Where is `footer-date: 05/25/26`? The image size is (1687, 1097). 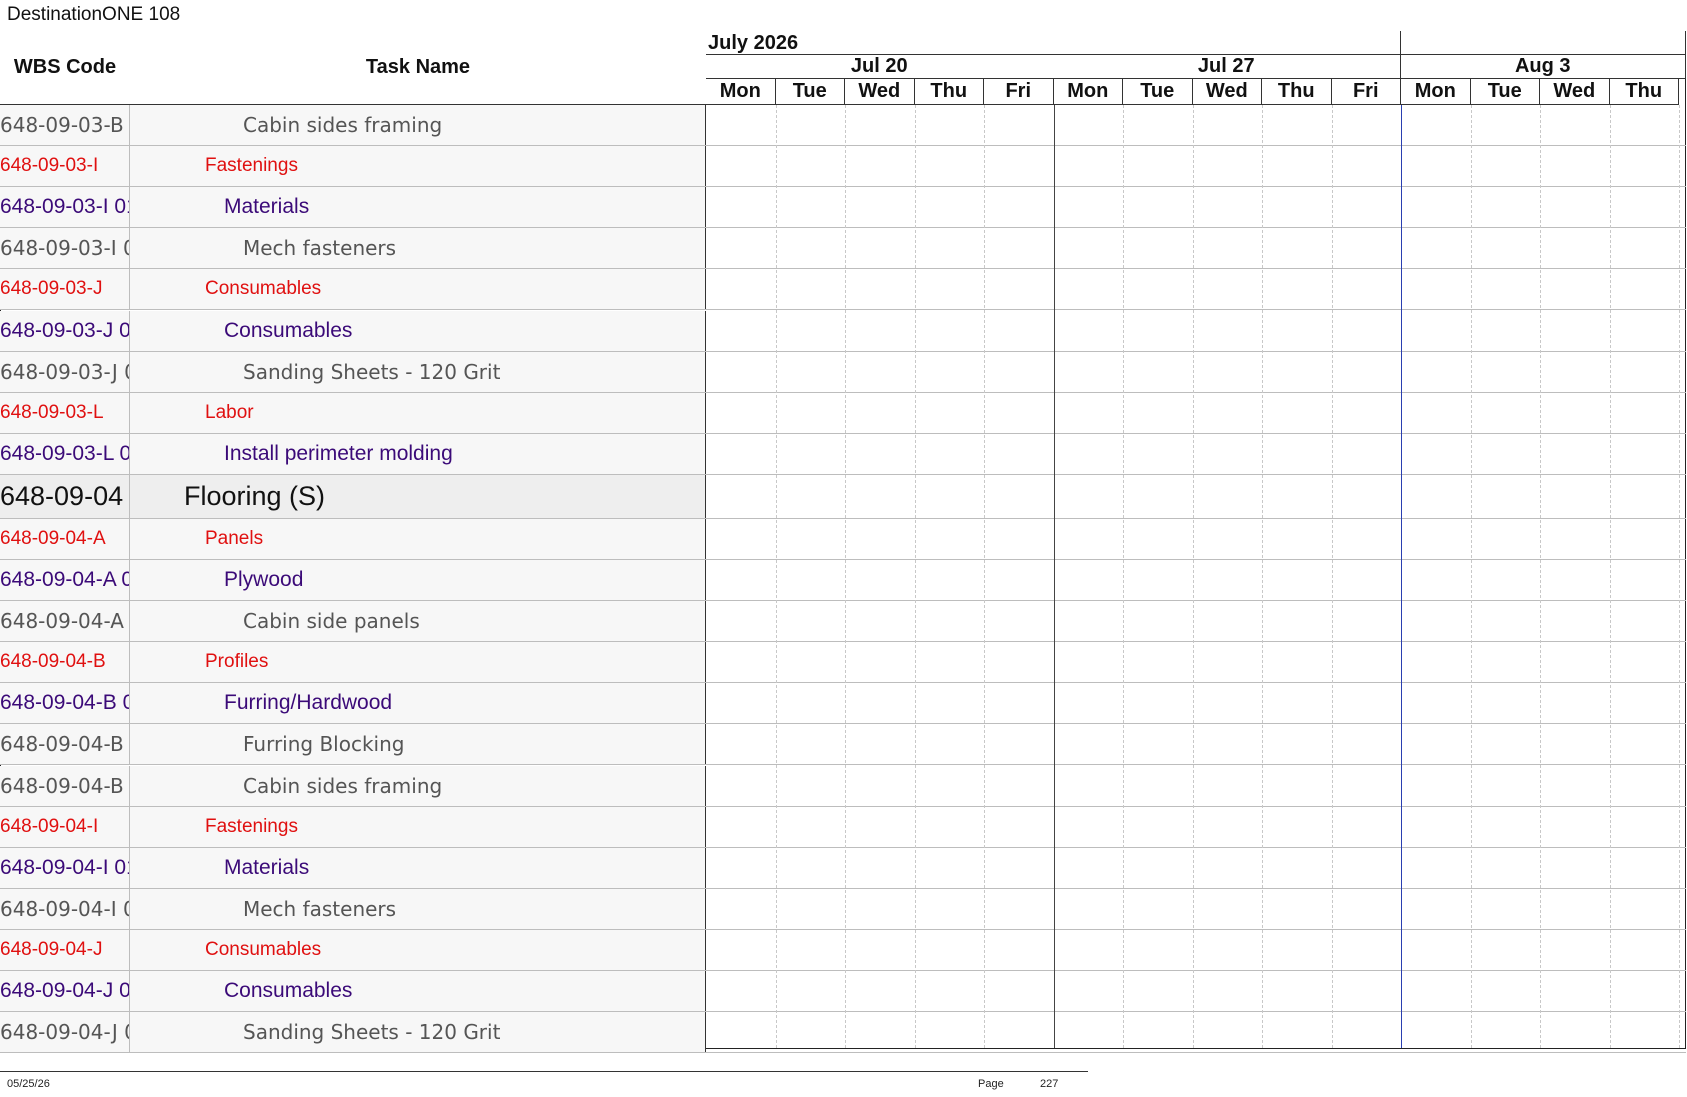
footer-date: 05/25/26 is located at coordinates (28, 1084).